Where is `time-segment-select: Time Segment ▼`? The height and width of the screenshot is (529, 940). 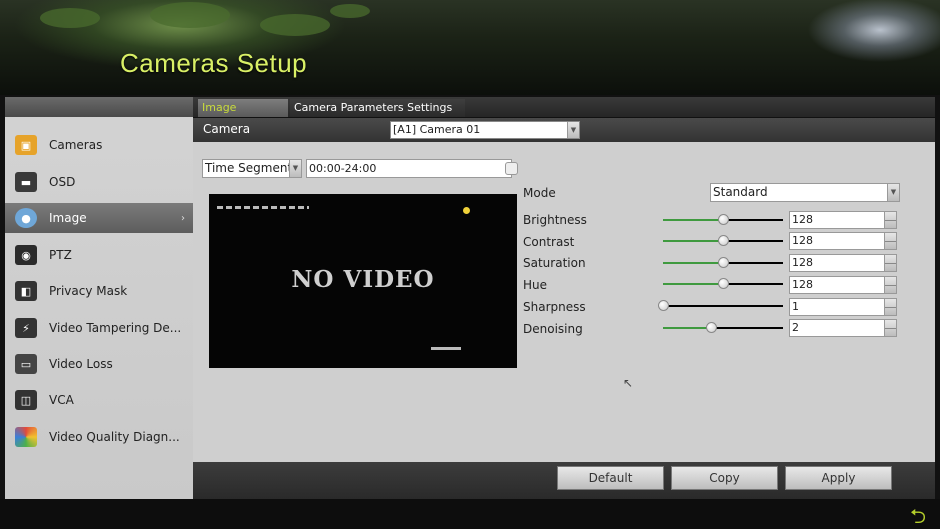 time-segment-select: Time Segment ▼ is located at coordinates (252, 168).